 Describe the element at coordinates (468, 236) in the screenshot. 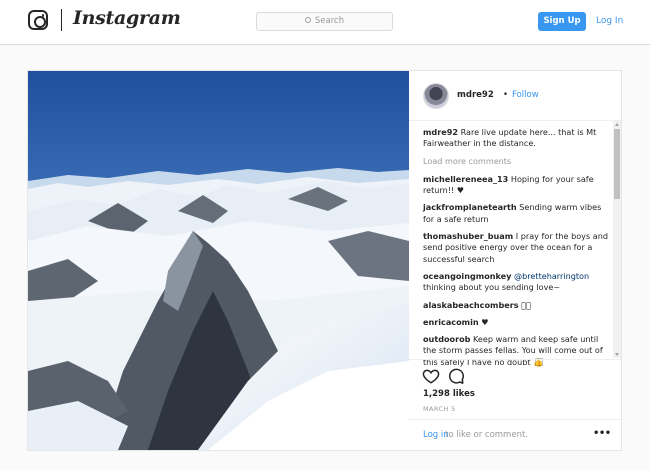

I see `comment-username: thomashuber_buam` at that location.